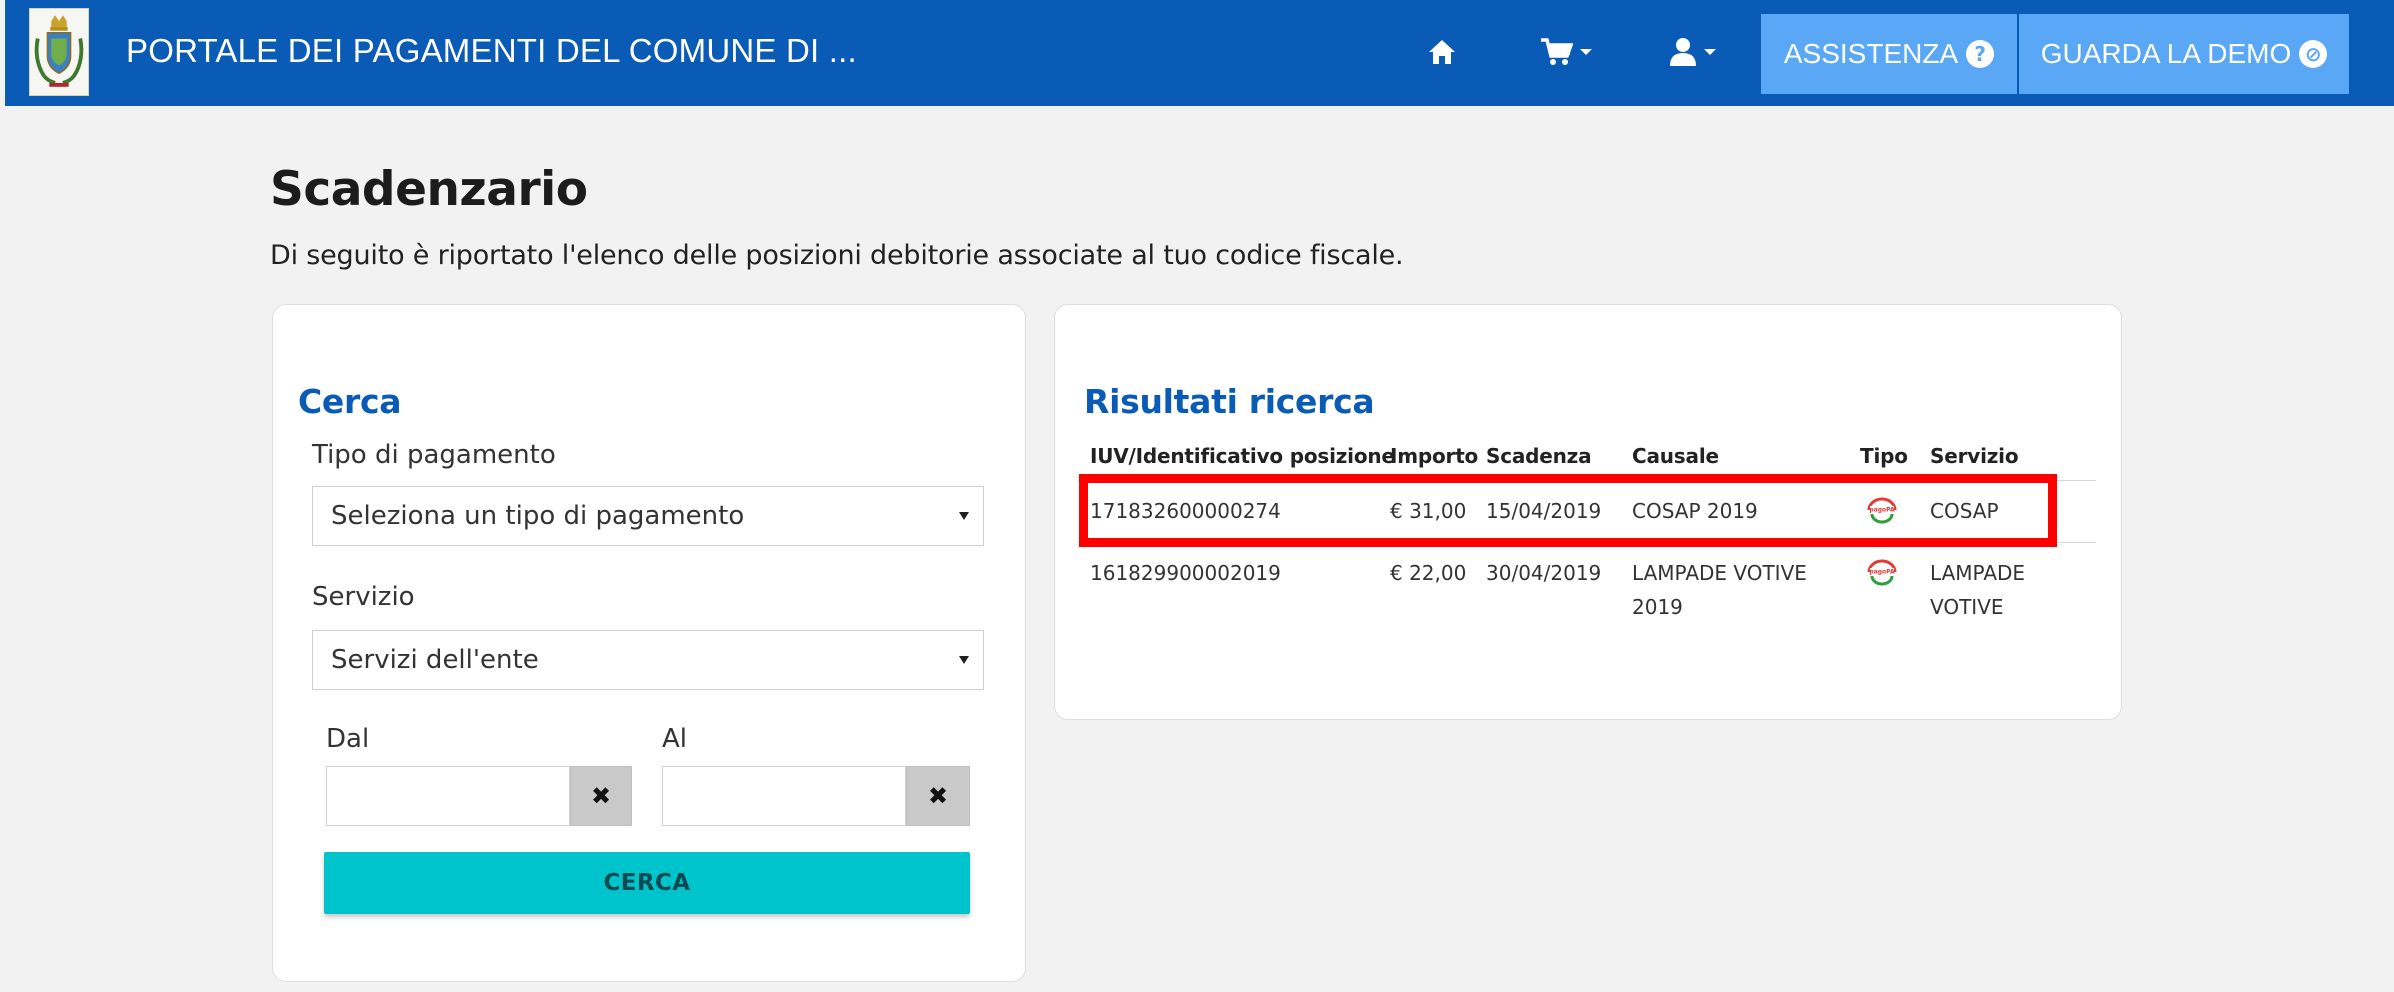  I want to click on results-heading: Risultati ricerca, so click(1229, 401).